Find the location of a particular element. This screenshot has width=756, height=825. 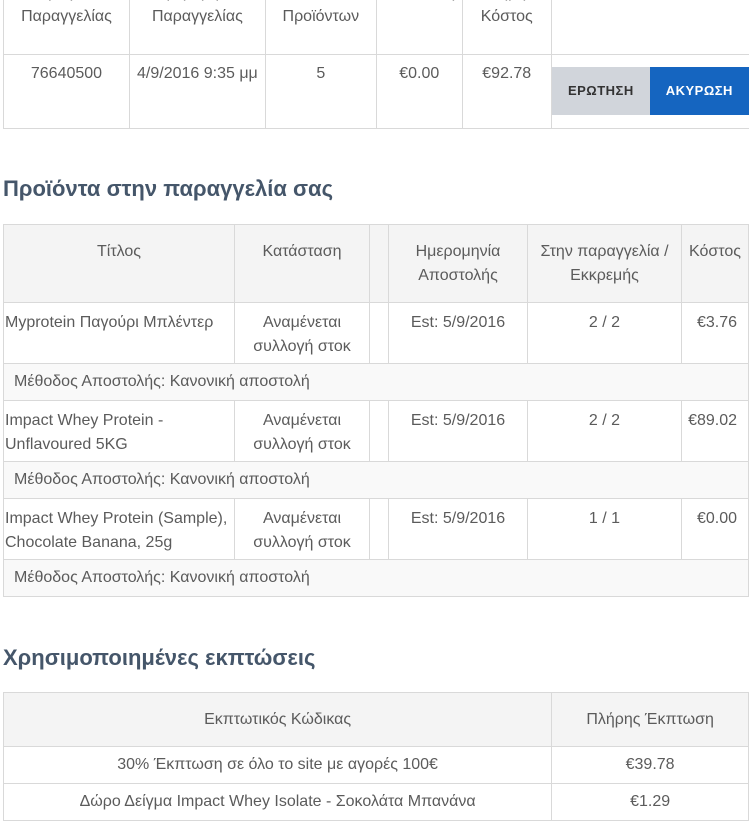

product-ship-date-header: Ημερομηνία Αποστολής is located at coordinates (458, 263).